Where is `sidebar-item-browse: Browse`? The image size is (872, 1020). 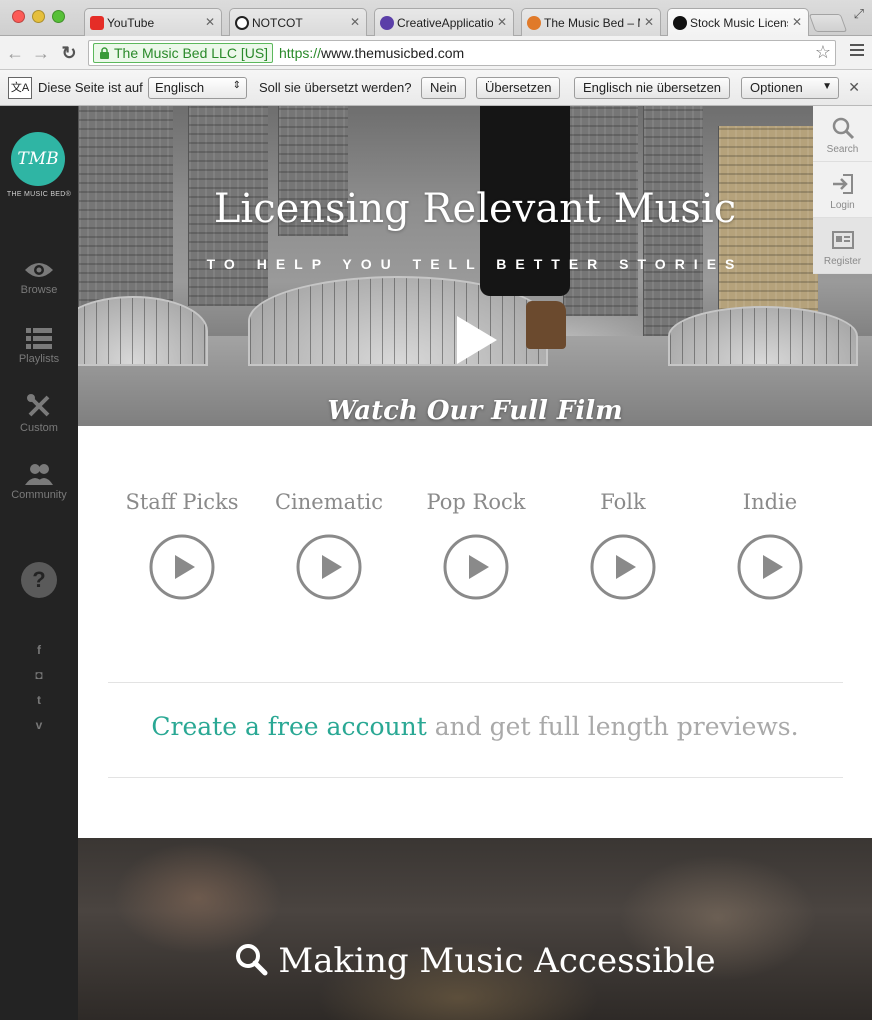 sidebar-item-browse: Browse is located at coordinates (39, 278).